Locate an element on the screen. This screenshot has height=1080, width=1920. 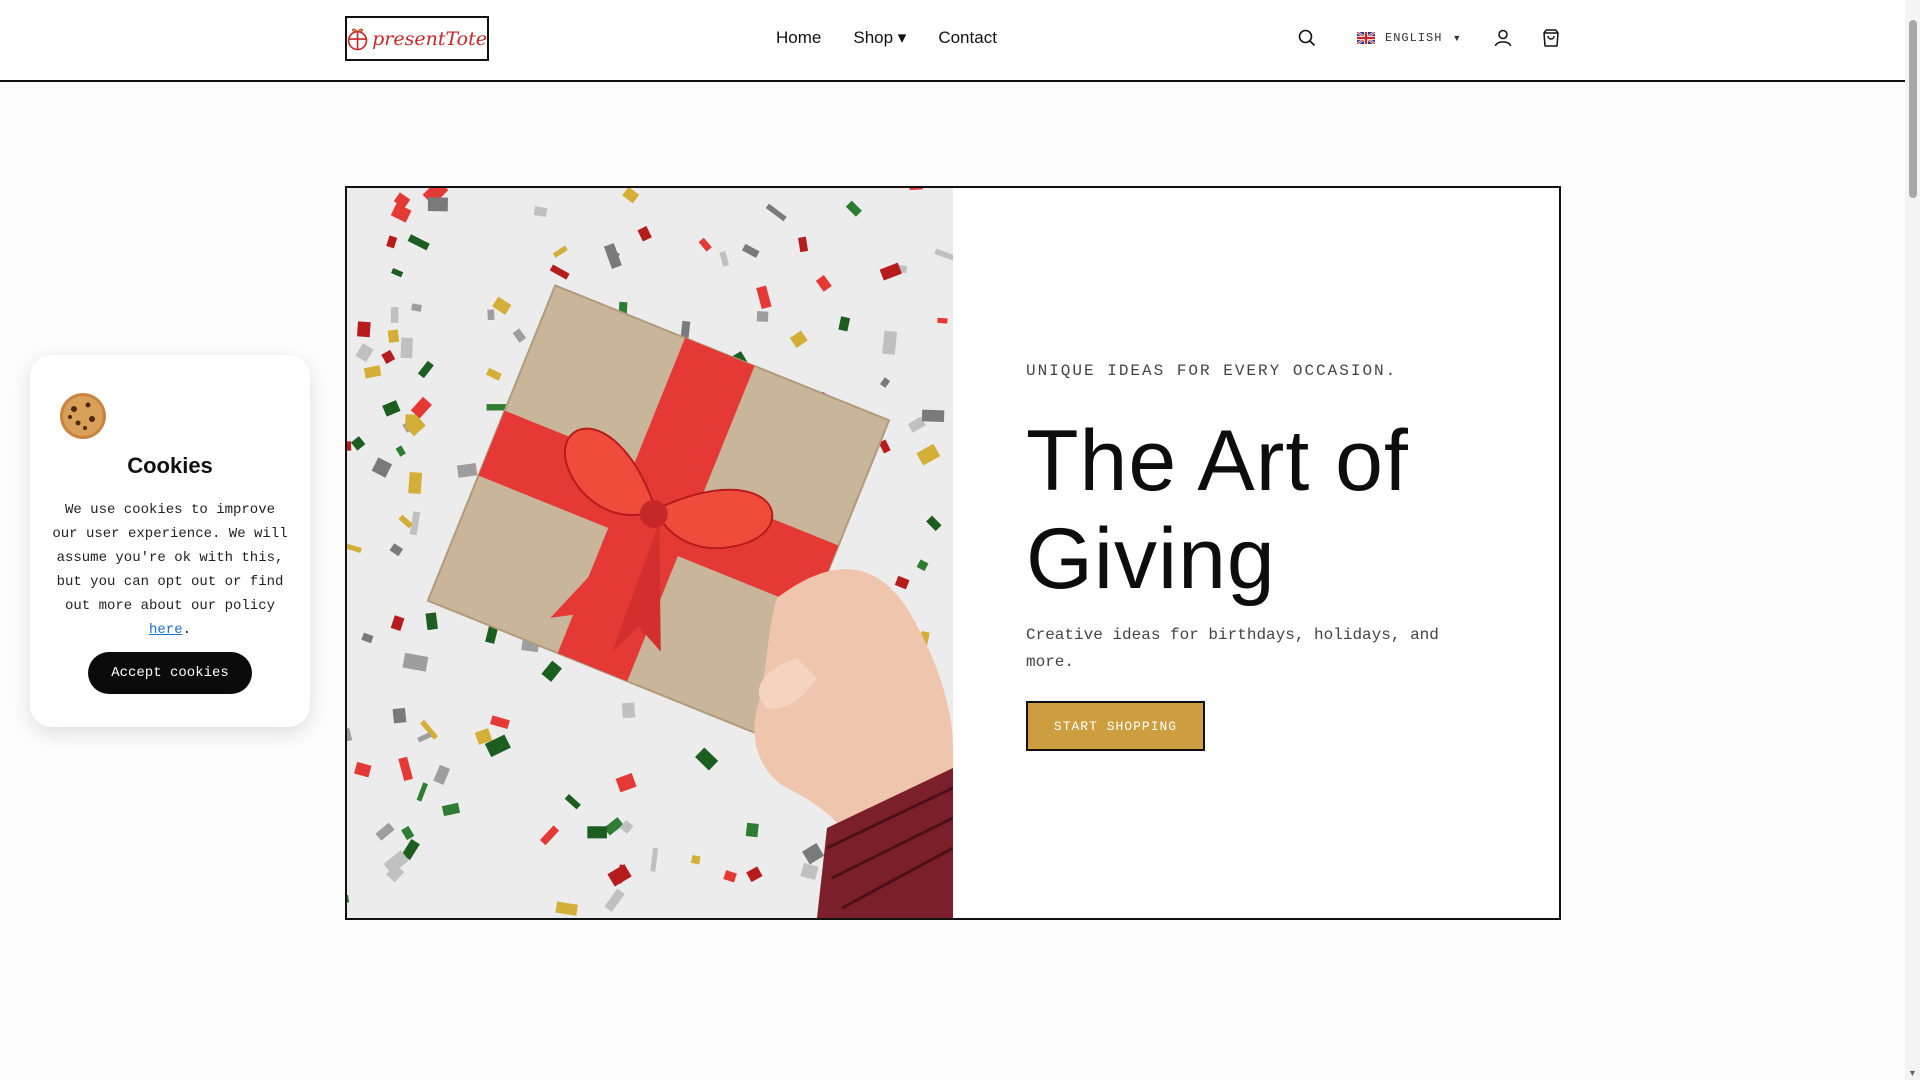
start-shopping-button: START SHOPPING is located at coordinates (1115, 726).